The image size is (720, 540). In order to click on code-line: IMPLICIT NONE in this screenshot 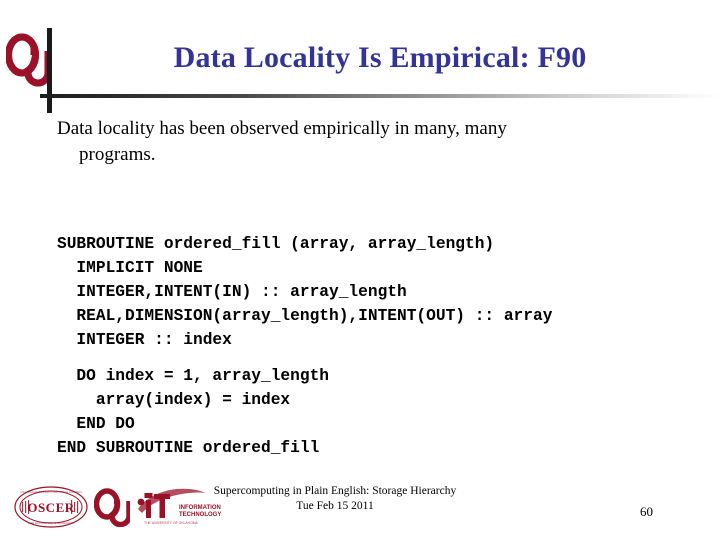, I will do `click(130, 268)`.